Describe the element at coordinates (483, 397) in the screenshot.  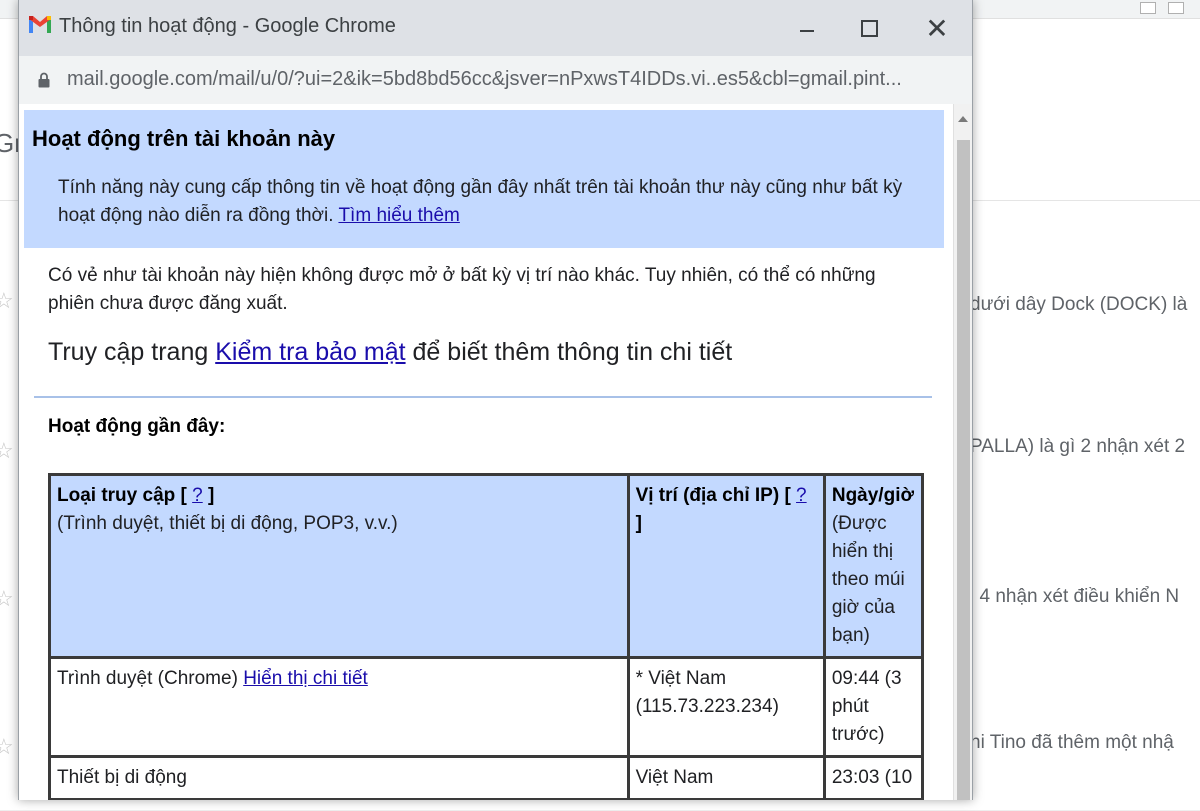
I see `section-divider` at that location.